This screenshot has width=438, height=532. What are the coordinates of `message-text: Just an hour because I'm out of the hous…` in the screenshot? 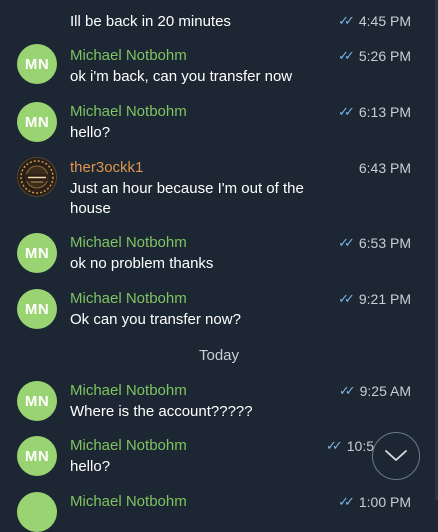 It's located at (187, 198).